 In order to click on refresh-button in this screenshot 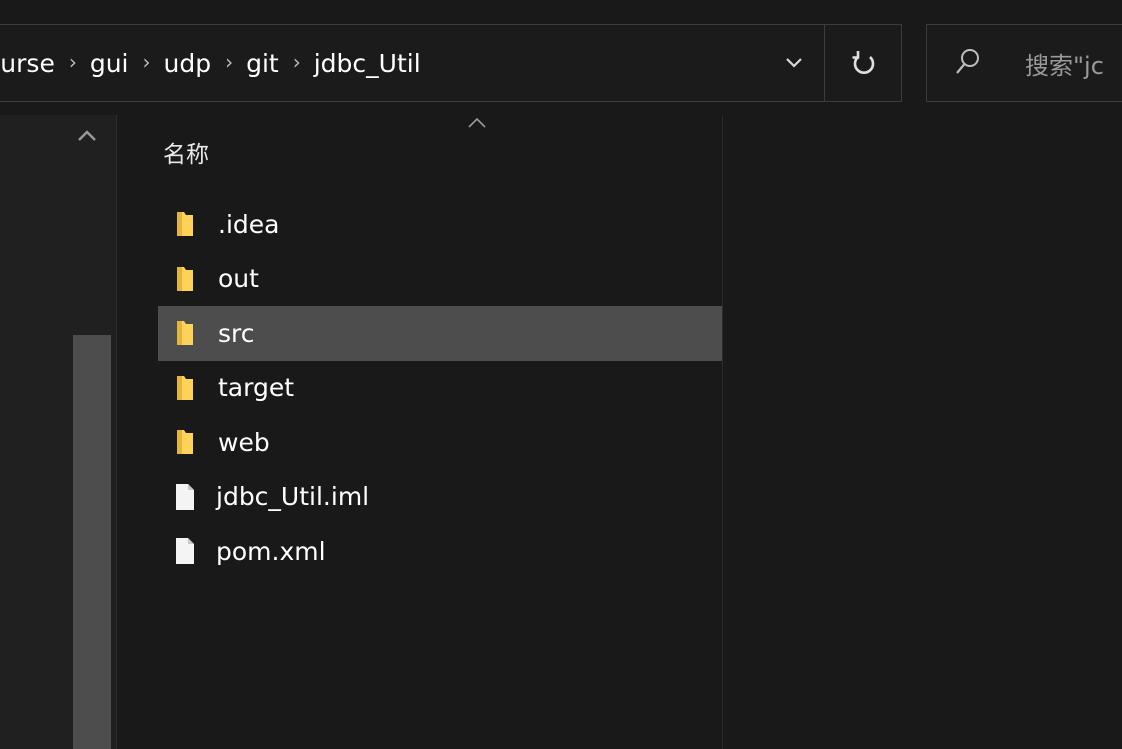, I will do `click(864, 63)`.